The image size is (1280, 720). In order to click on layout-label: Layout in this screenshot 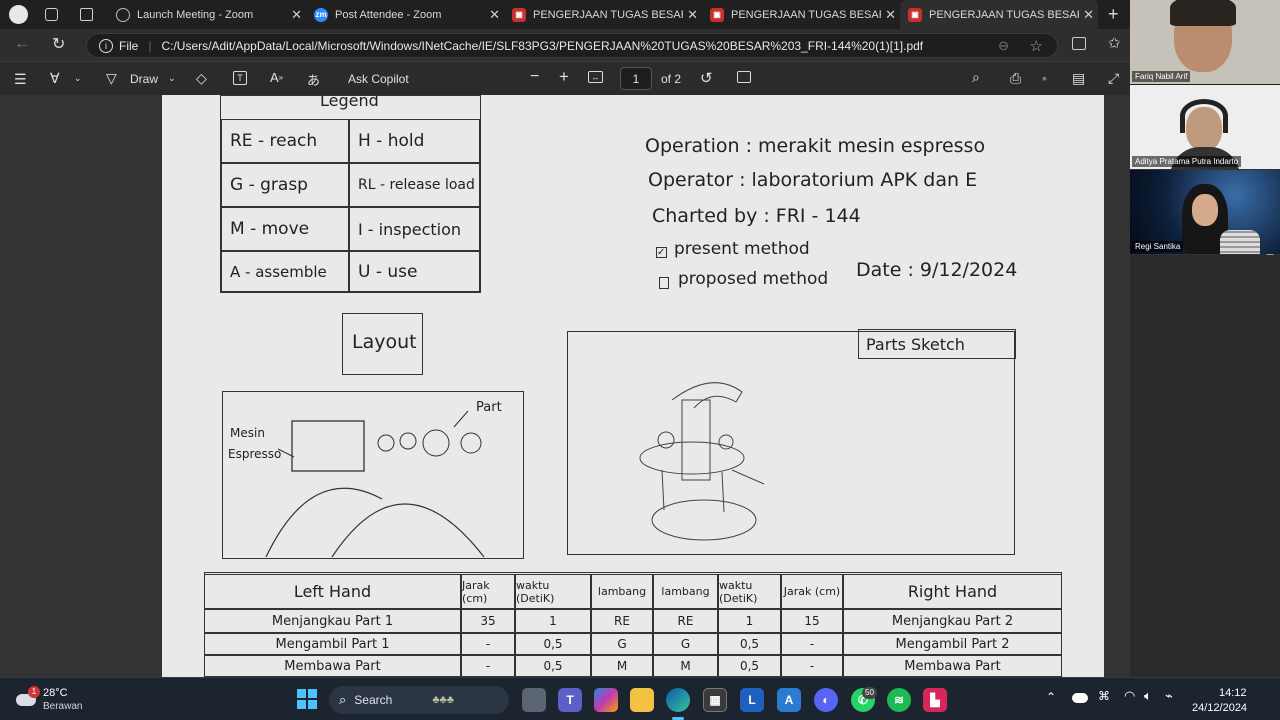, I will do `click(384, 342)`.